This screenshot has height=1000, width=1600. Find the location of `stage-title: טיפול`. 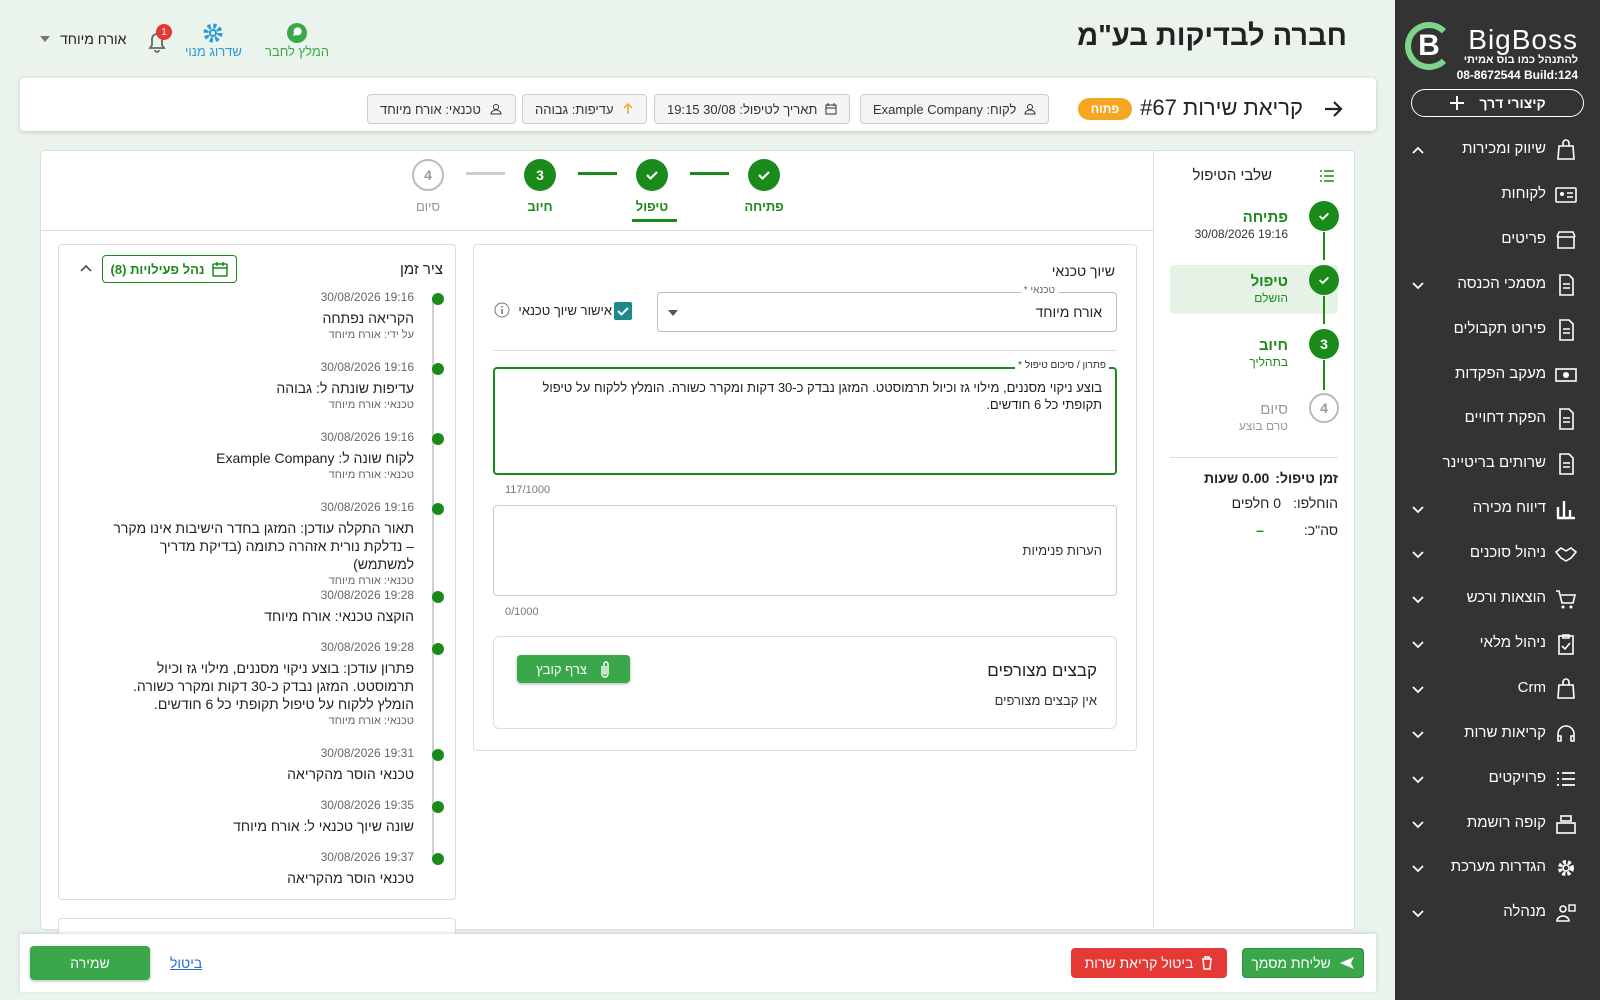

stage-title: טיפול is located at coordinates (1269, 281).